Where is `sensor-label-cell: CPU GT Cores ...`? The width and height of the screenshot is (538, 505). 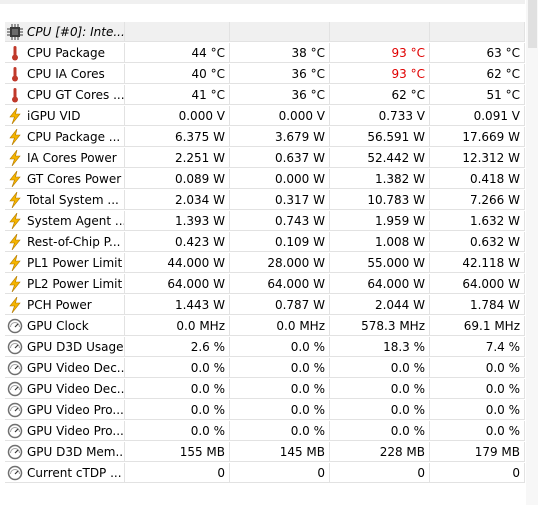
sensor-label-cell: CPU GT Cores ... is located at coordinates (65, 95).